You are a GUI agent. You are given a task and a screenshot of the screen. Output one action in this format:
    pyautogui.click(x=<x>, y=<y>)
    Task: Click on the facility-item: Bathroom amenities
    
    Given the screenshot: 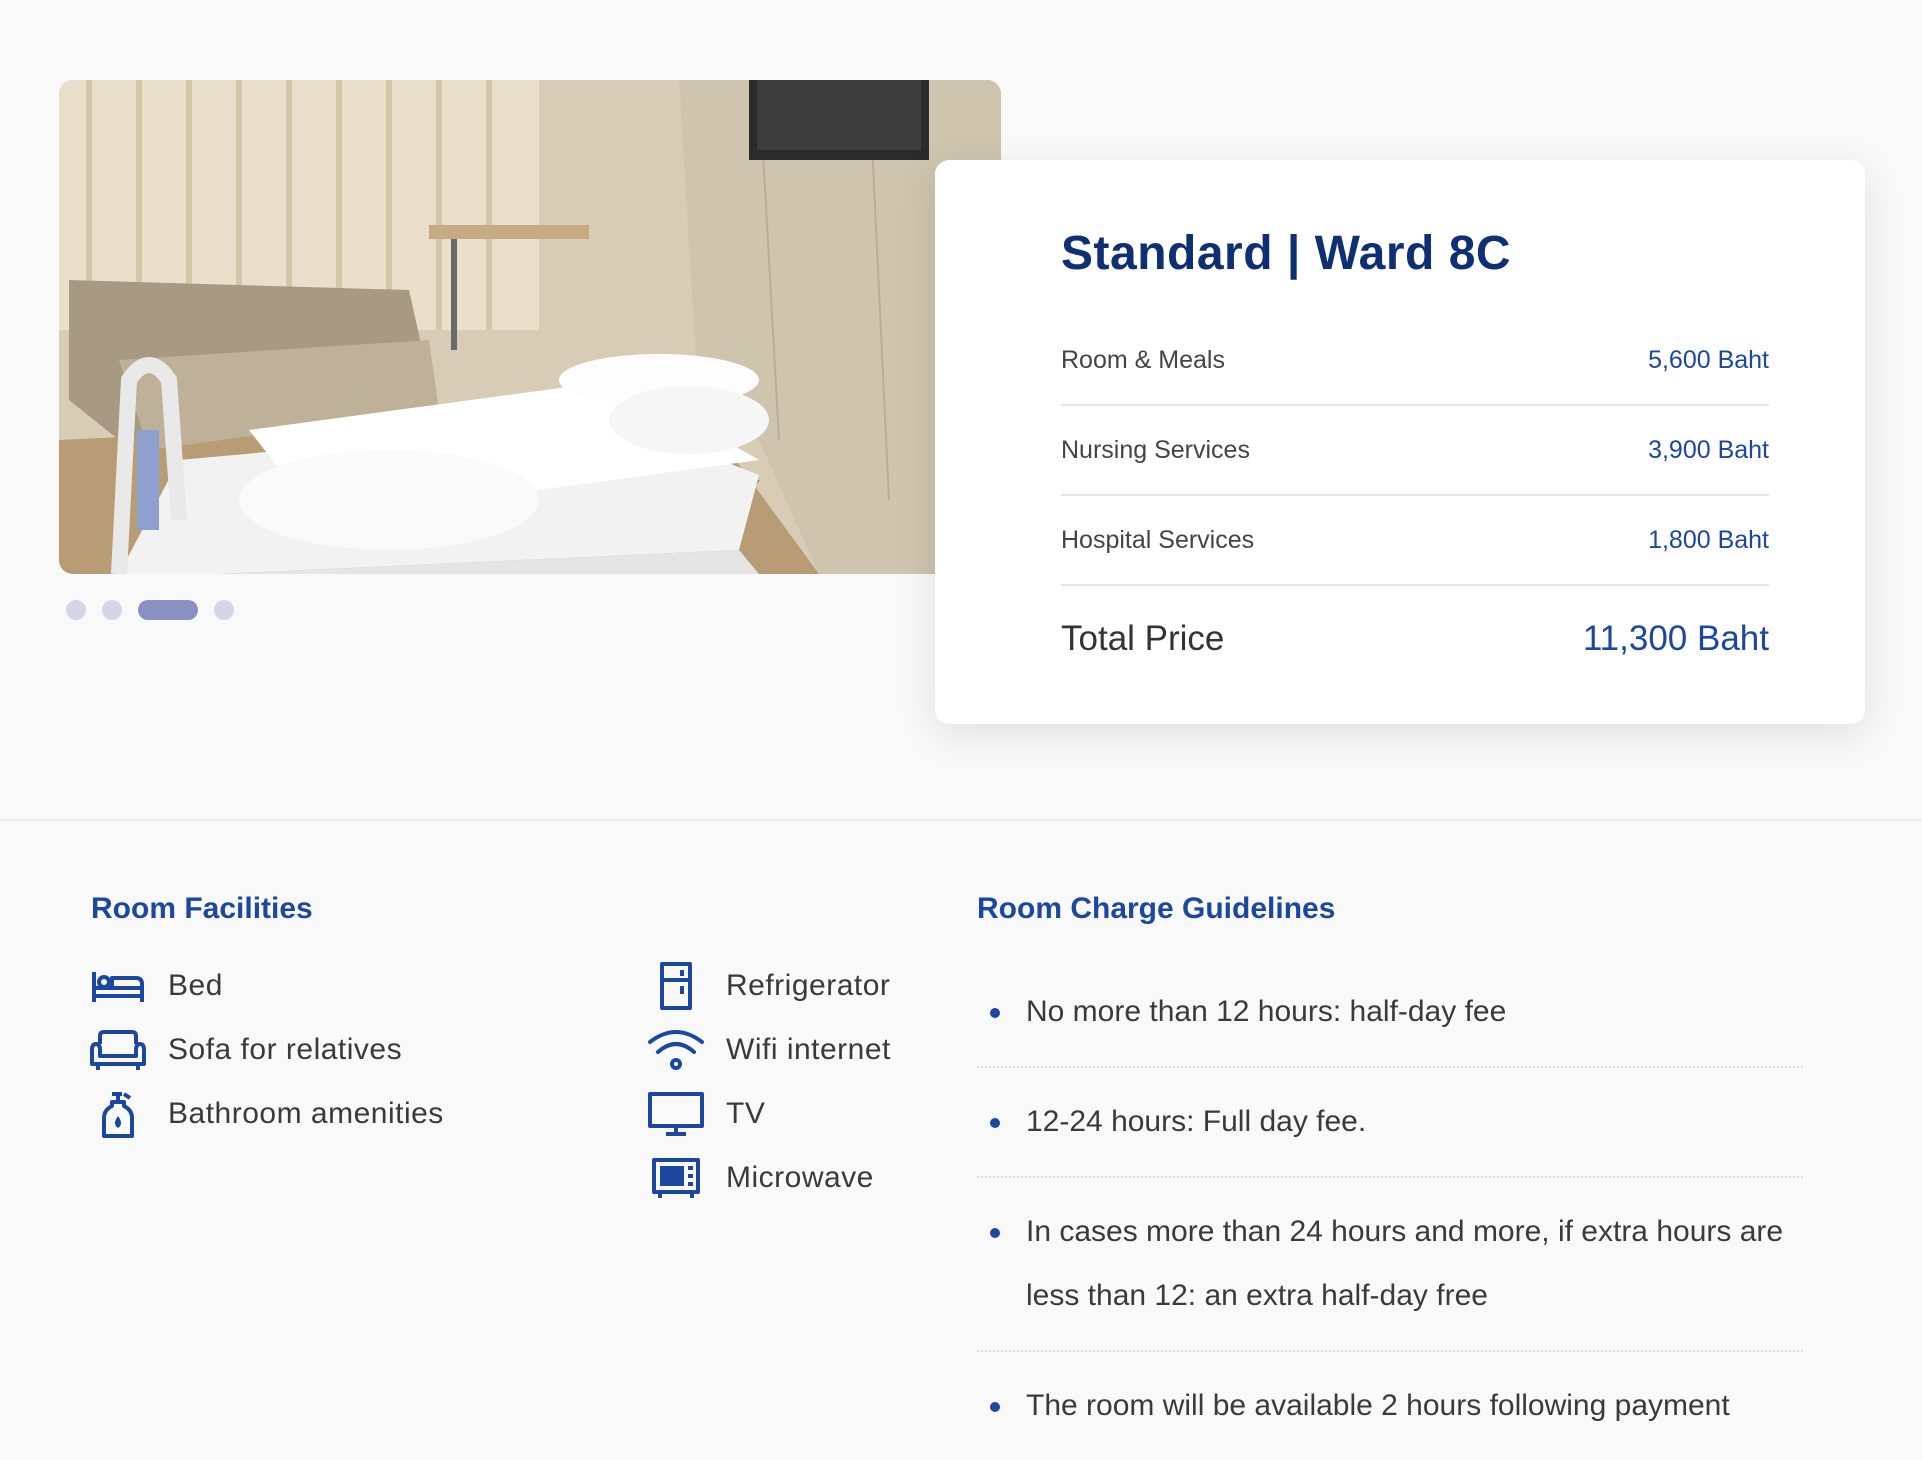 What is the action you would take?
    pyautogui.click(x=266, y=1114)
    